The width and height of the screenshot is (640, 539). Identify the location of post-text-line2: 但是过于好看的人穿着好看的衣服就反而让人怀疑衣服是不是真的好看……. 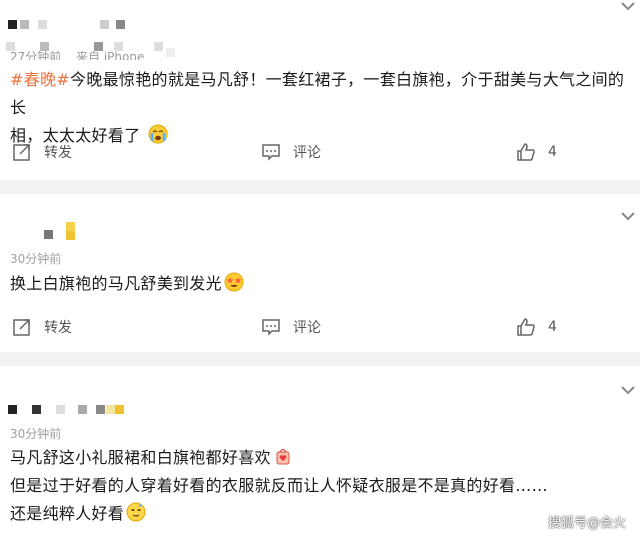
(279, 485).